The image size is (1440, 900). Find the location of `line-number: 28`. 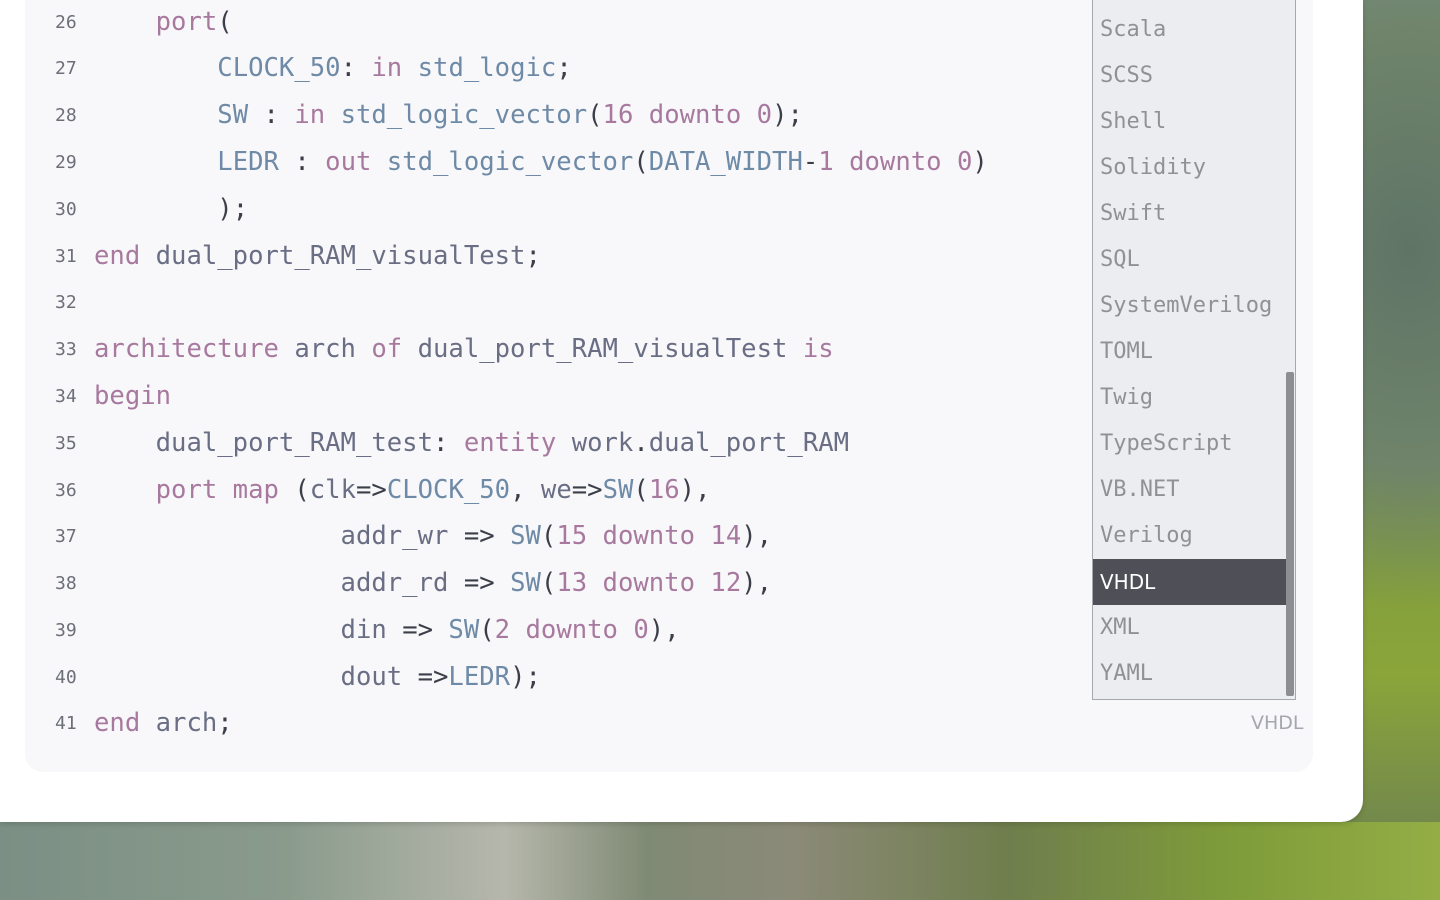

line-number: 28 is located at coordinates (66, 115).